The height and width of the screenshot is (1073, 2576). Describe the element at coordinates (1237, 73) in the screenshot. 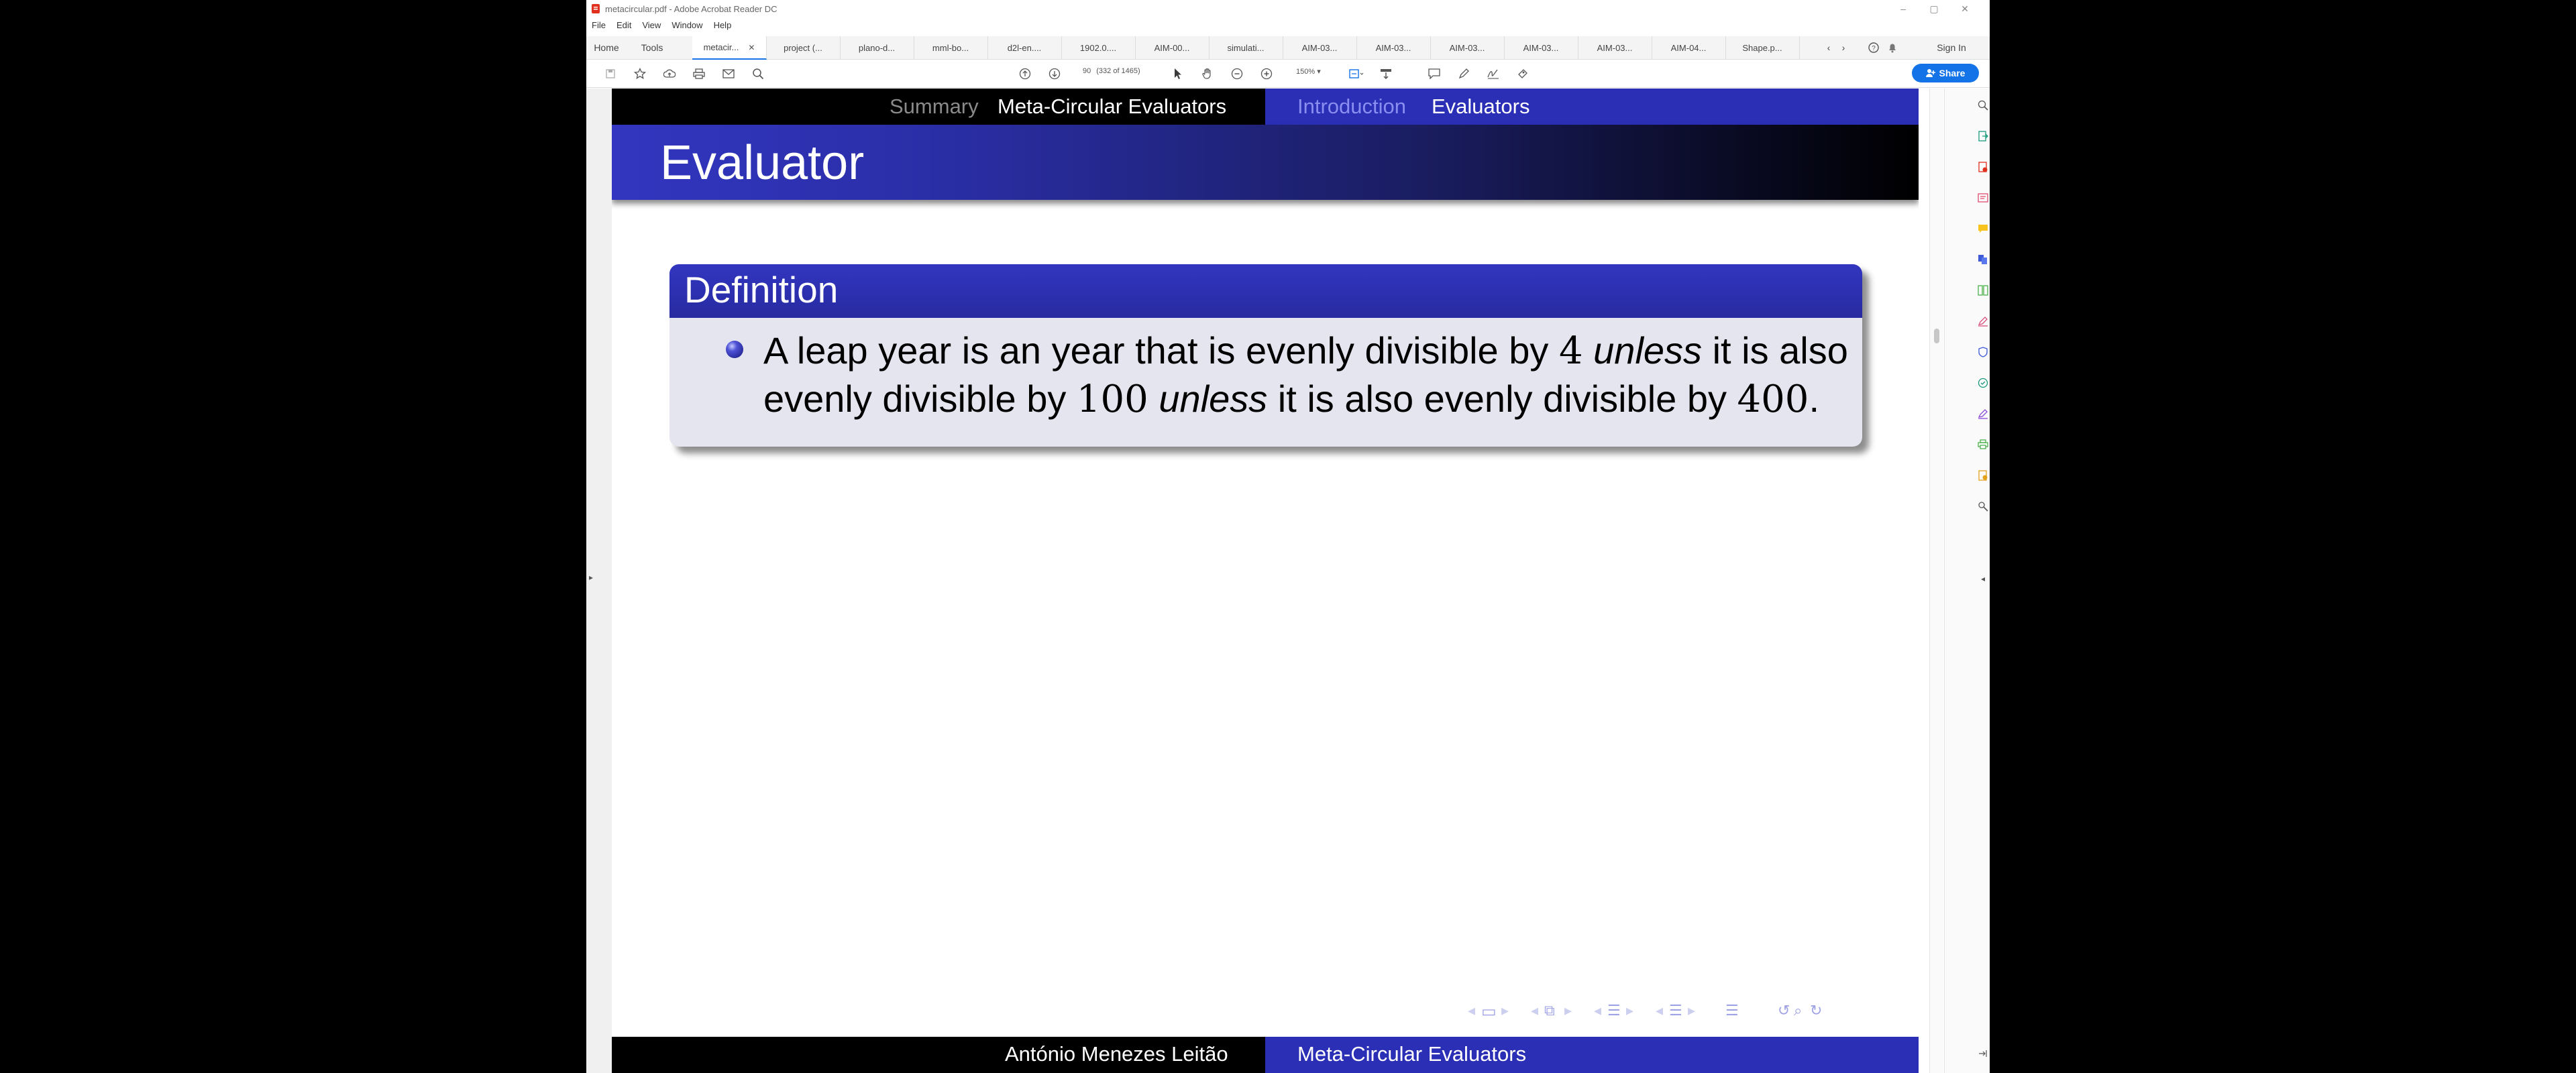

I see `zoom-out-icon` at that location.